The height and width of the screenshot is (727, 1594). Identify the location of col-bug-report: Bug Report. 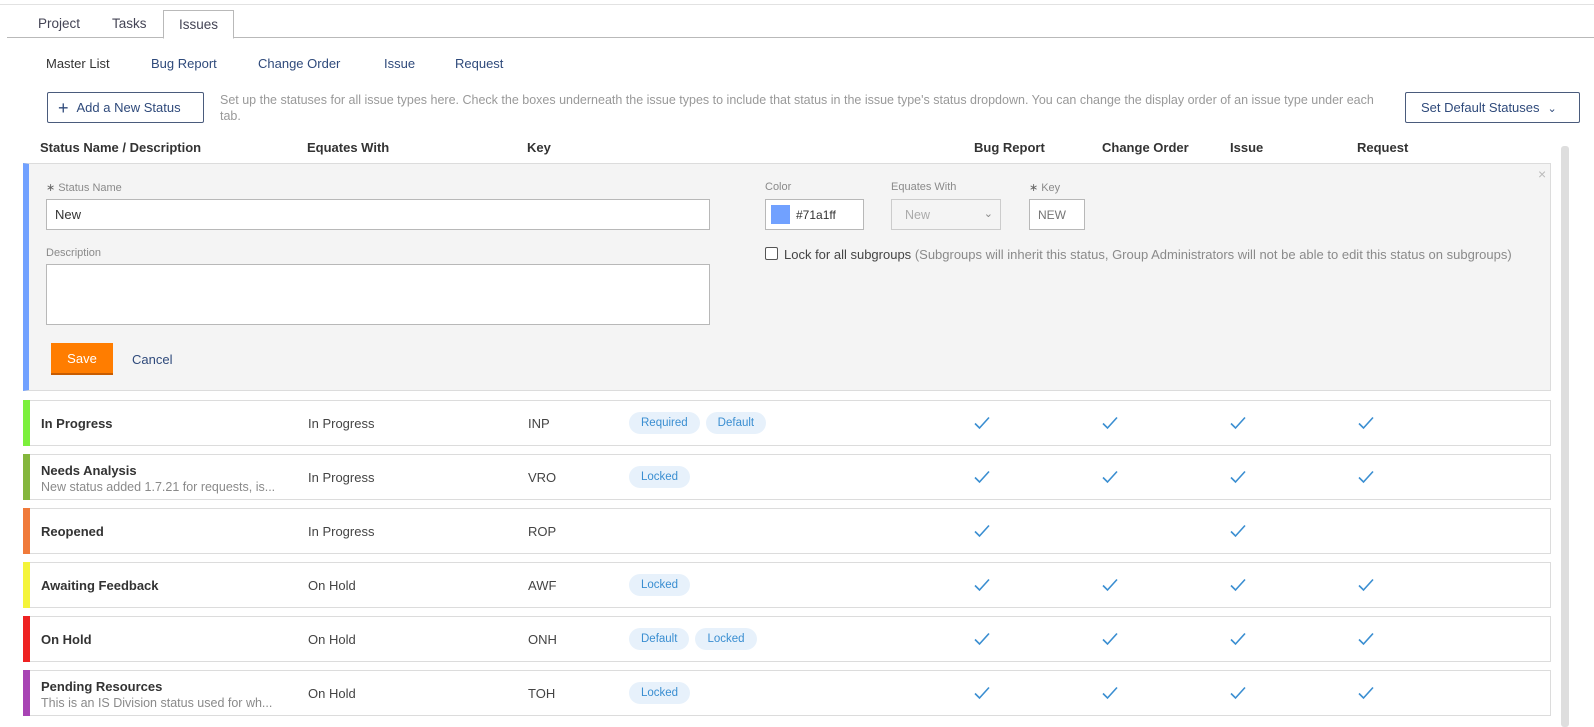
(1009, 147).